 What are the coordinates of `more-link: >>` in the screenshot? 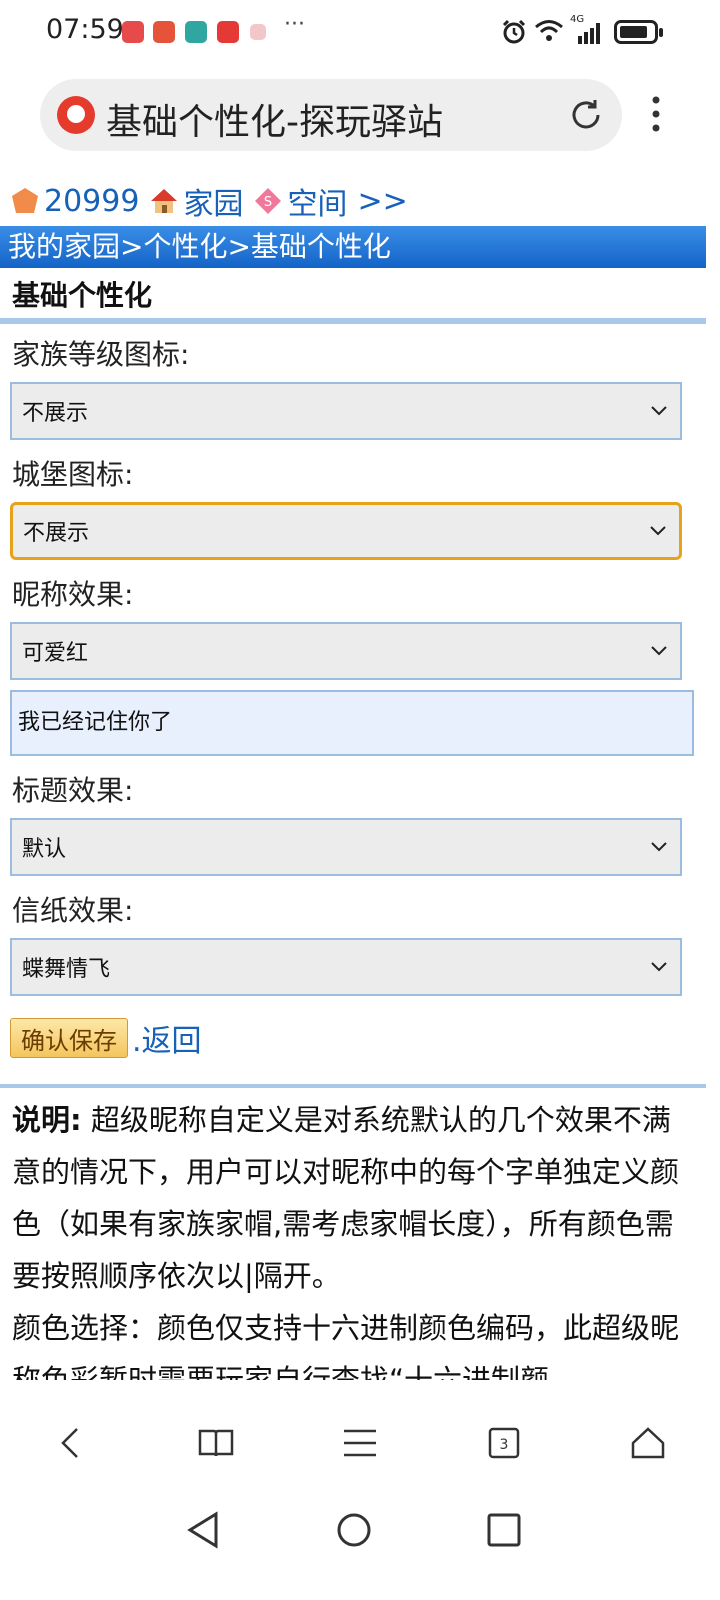 It's located at (382, 201).